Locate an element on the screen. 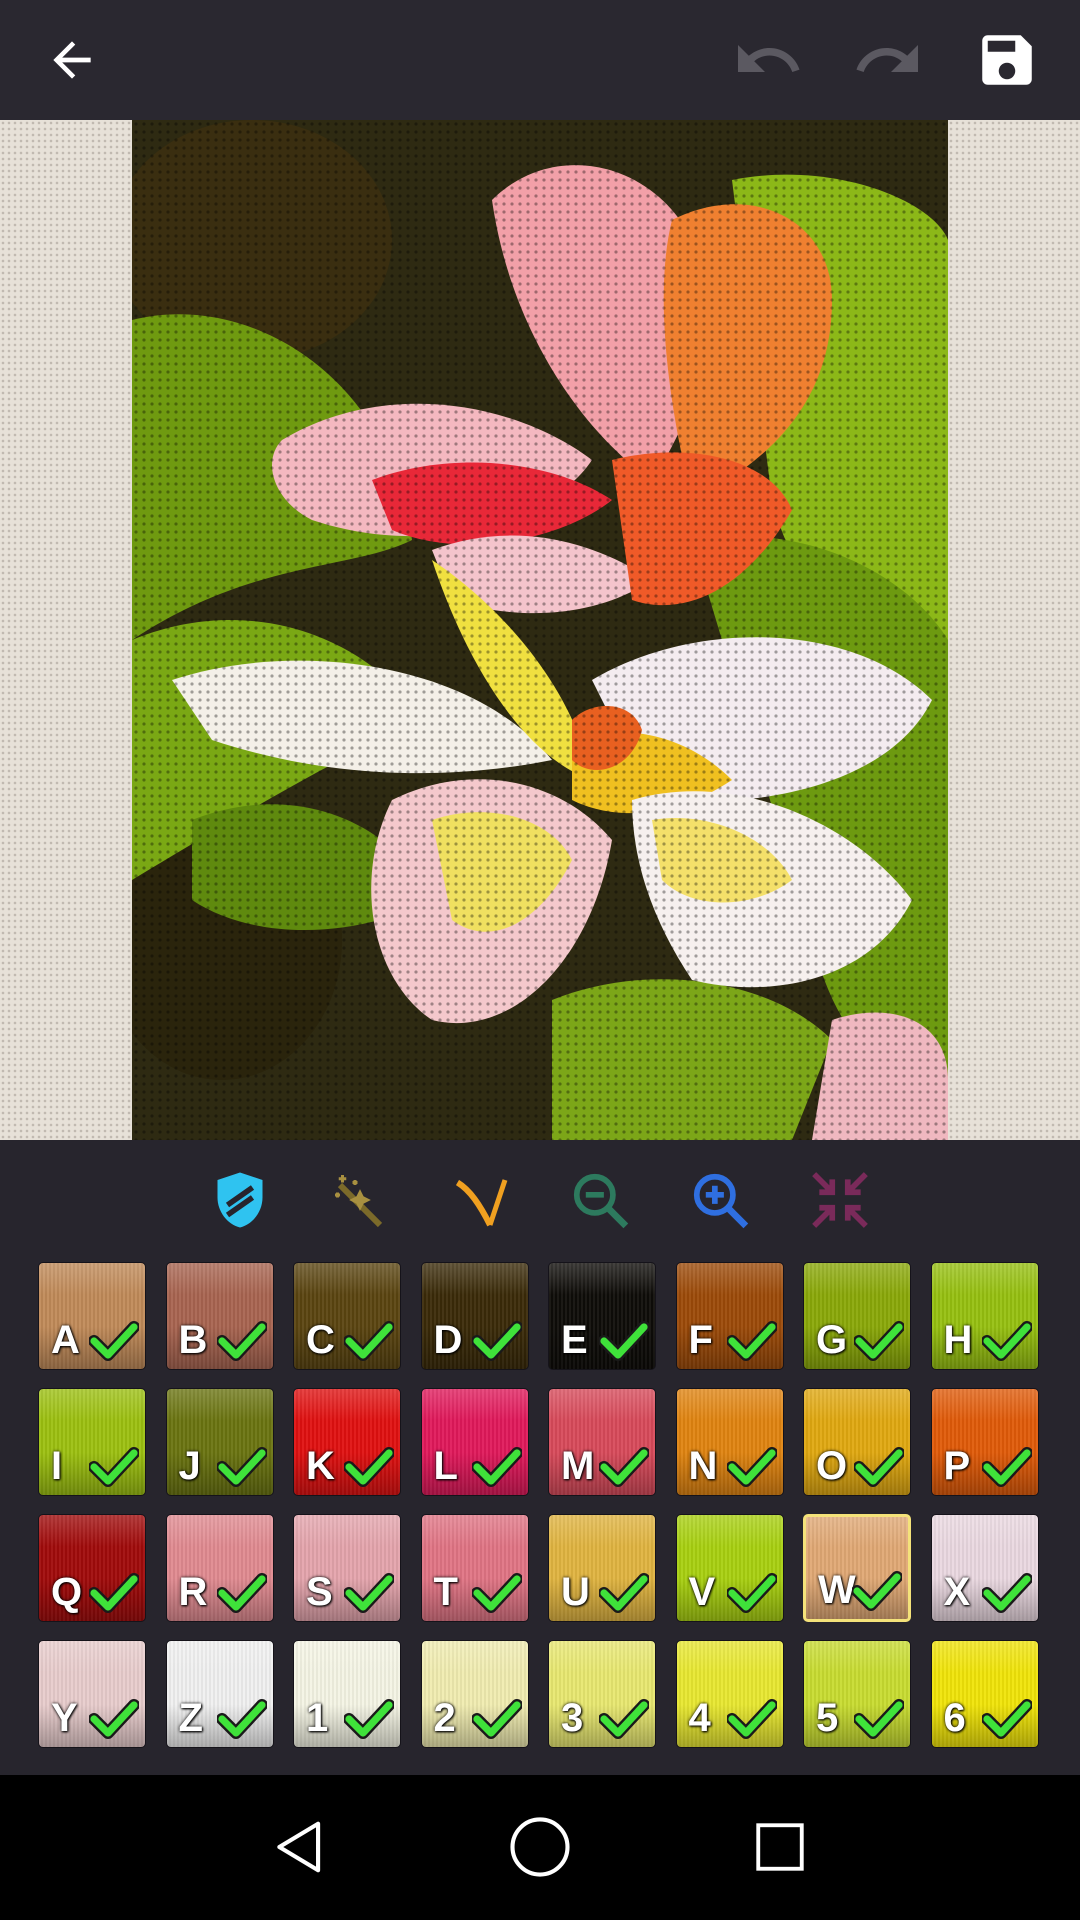  swatch-label: Z is located at coordinates (190, 1718).